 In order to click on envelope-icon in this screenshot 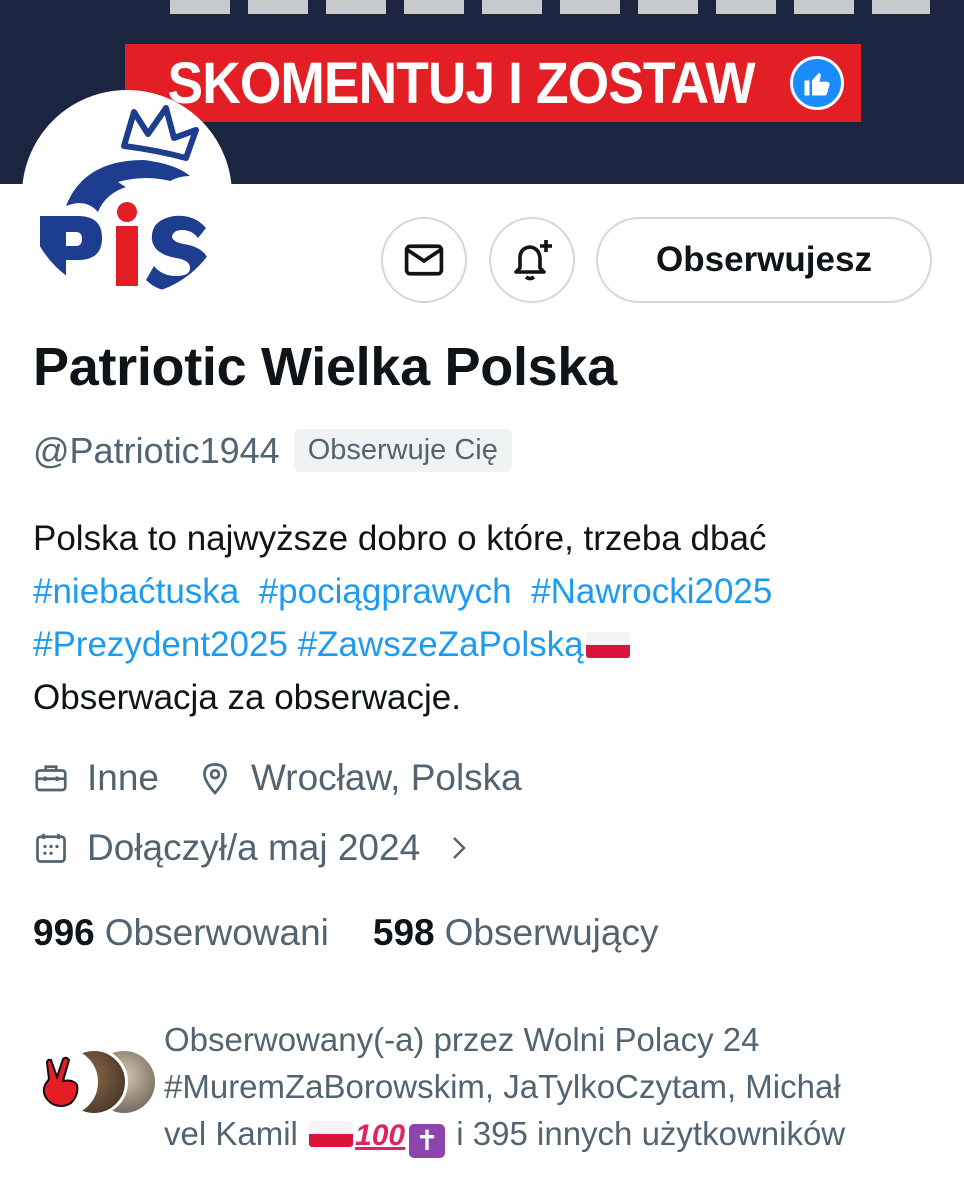, I will do `click(424, 260)`.